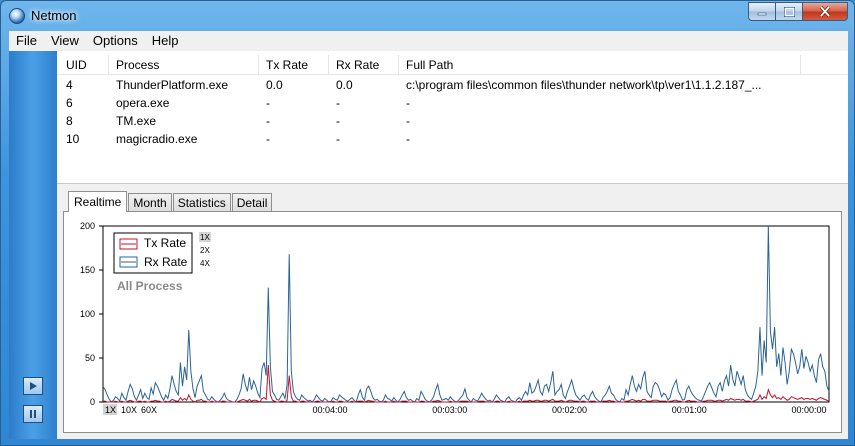 The image size is (855, 446). I want to click on title-bar: Netmon, so click(427, 16).